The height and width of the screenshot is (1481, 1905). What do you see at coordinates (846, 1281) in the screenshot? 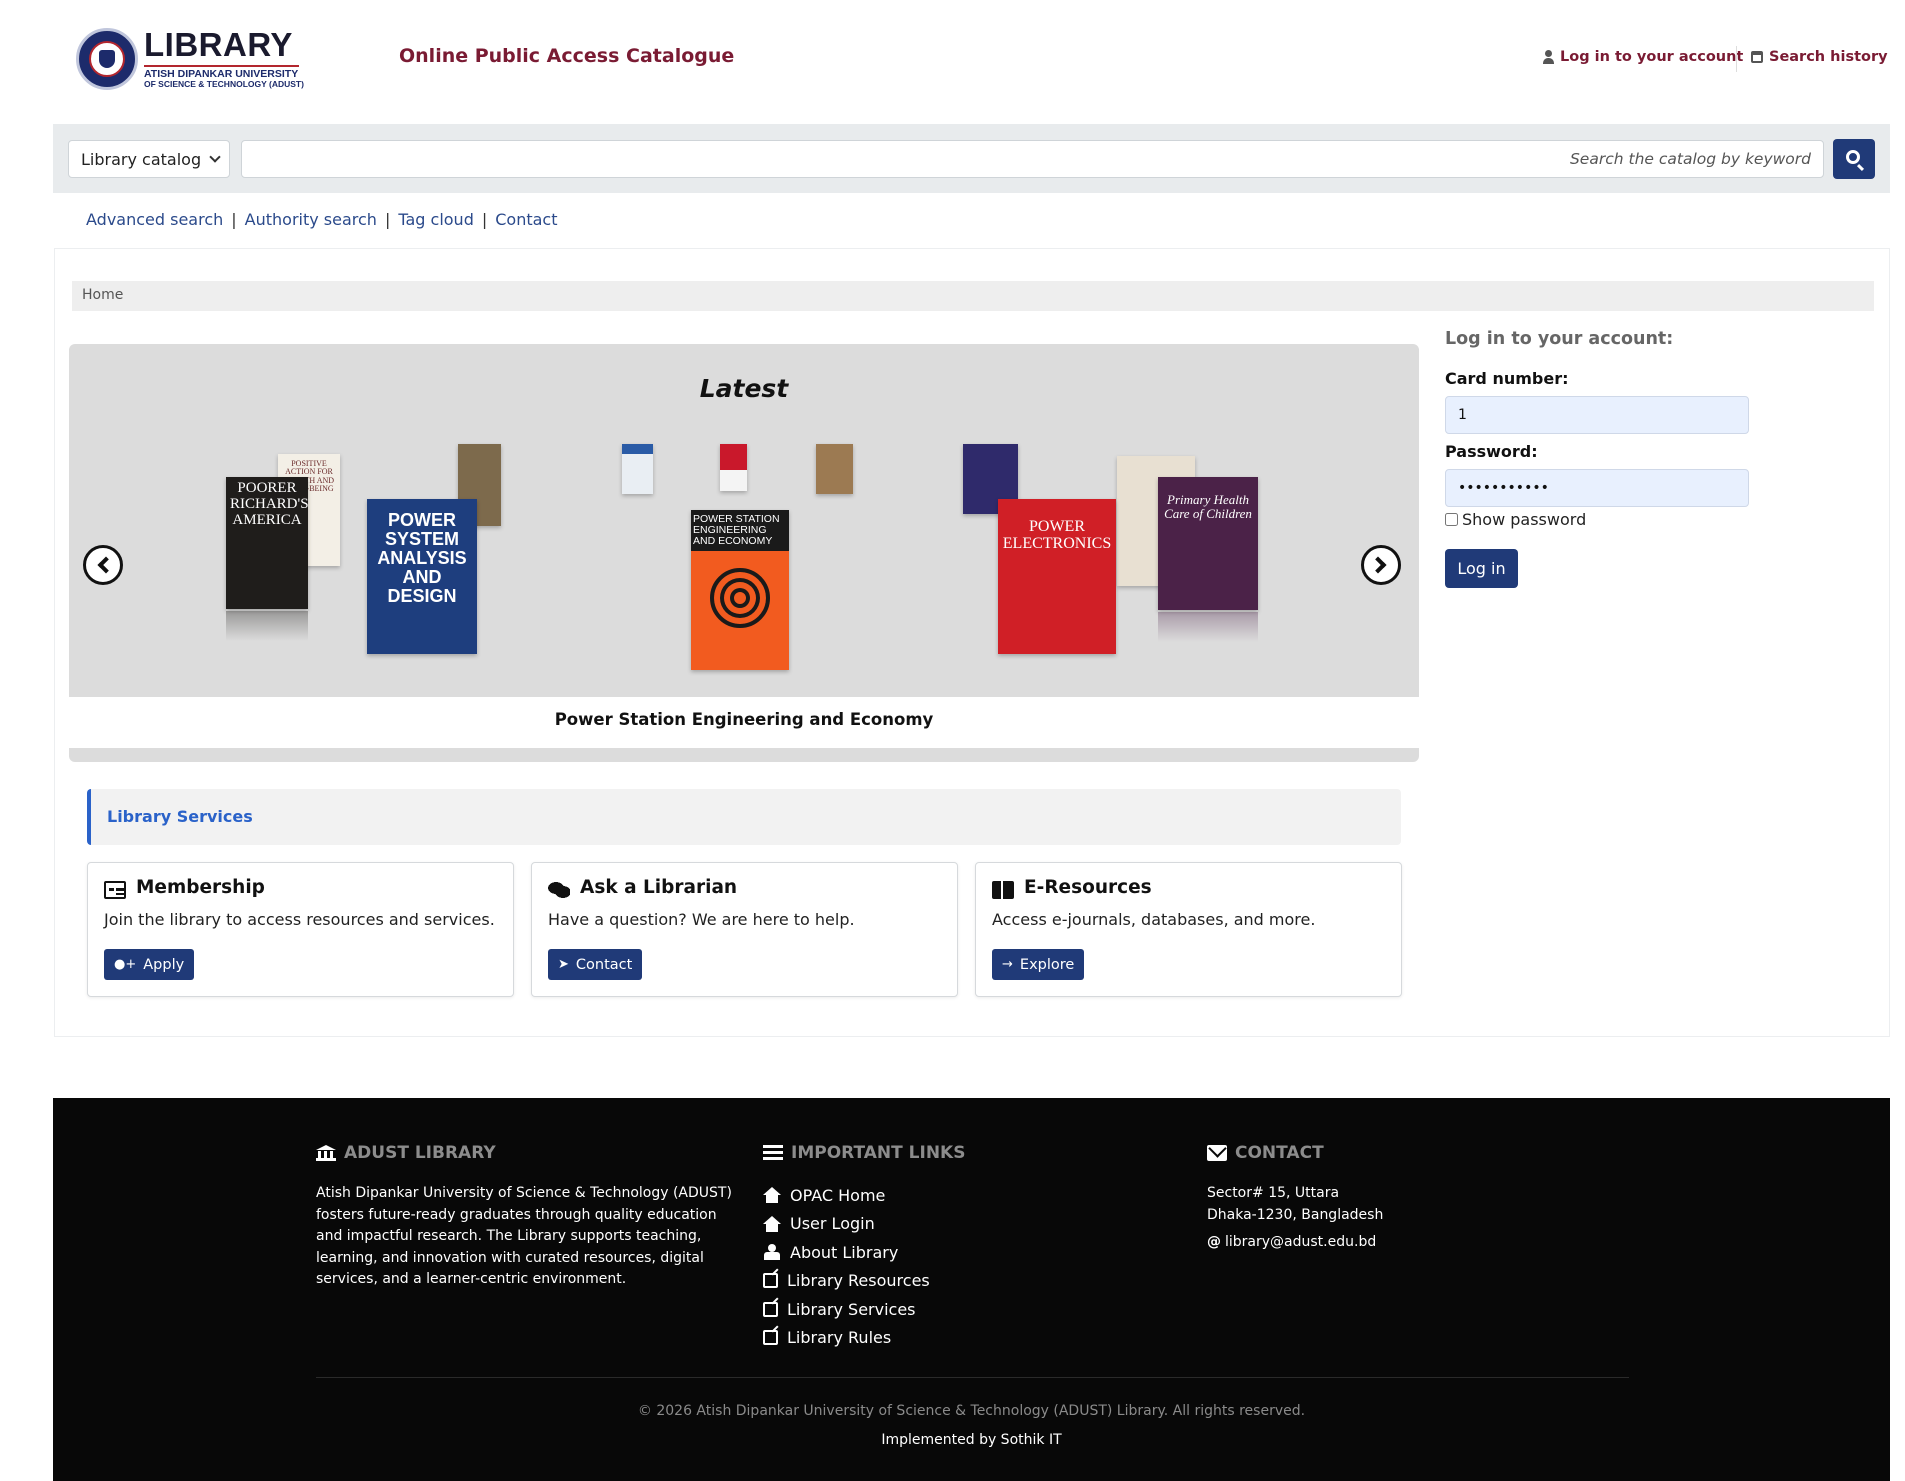
I see `footer-link-library-resources: Library Resources` at bounding box center [846, 1281].